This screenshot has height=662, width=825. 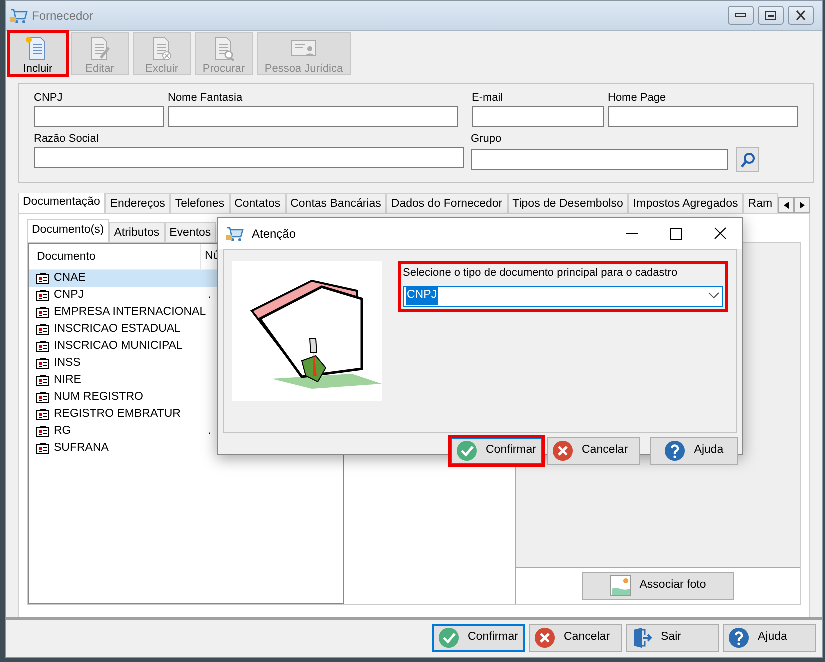 I want to click on tab: Documentação, so click(x=62, y=203).